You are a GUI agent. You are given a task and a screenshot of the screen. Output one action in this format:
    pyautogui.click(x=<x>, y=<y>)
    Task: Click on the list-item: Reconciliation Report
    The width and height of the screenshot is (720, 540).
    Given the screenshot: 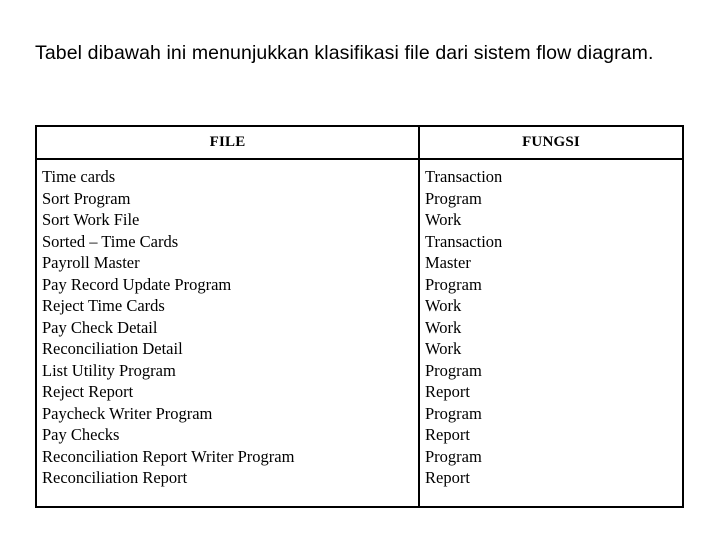 What is the action you would take?
    pyautogui.click(x=115, y=477)
    